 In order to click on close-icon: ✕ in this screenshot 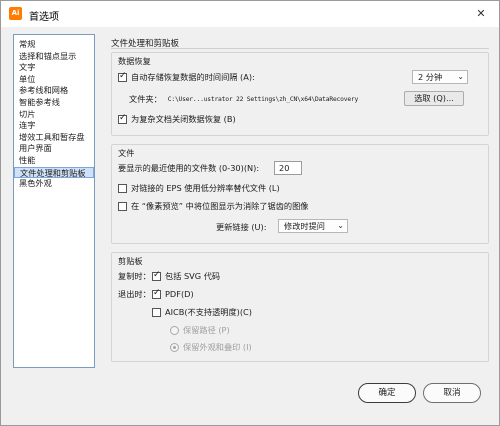, I will do `click(481, 14)`.